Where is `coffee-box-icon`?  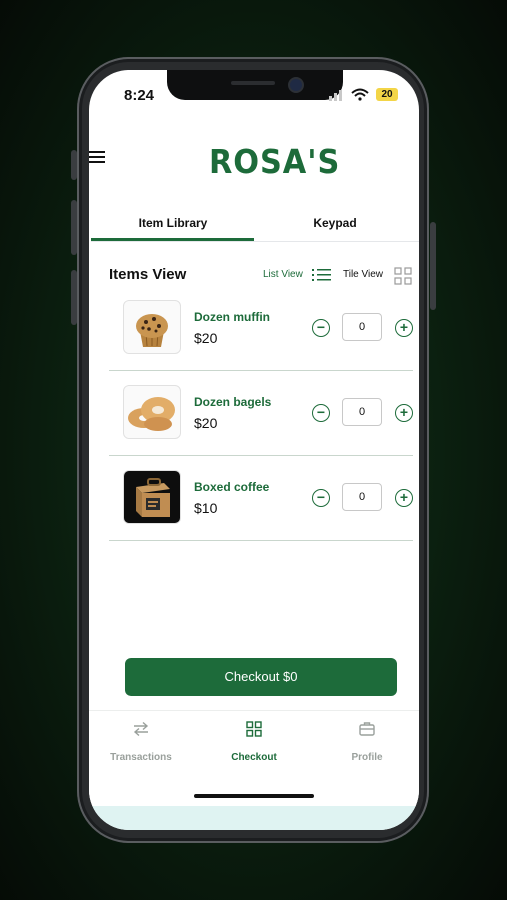 coffee-box-icon is located at coordinates (153, 497).